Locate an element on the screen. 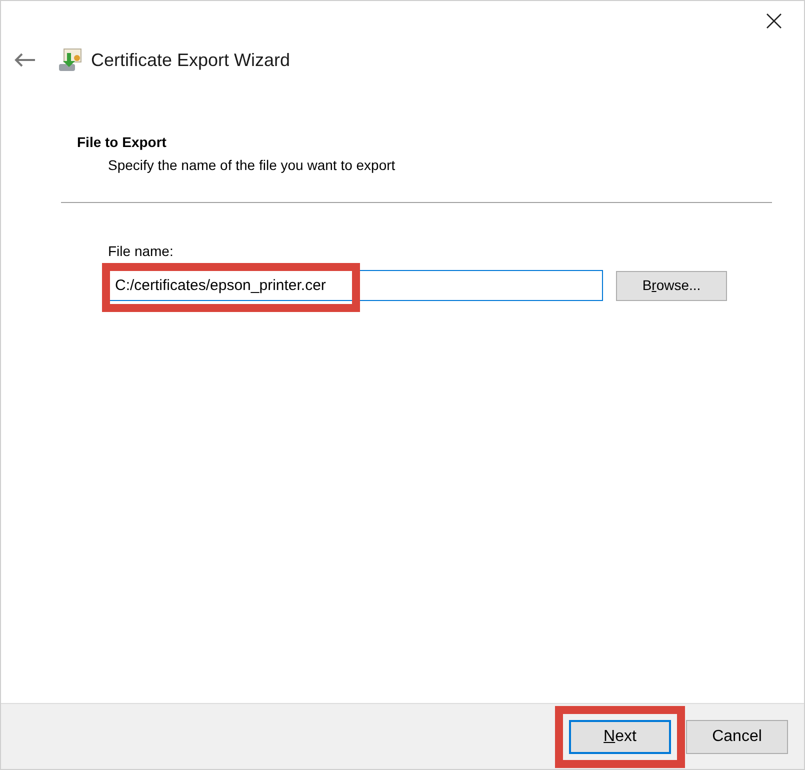 The height and width of the screenshot is (770, 805). cancel-button: Cancel is located at coordinates (737, 737).